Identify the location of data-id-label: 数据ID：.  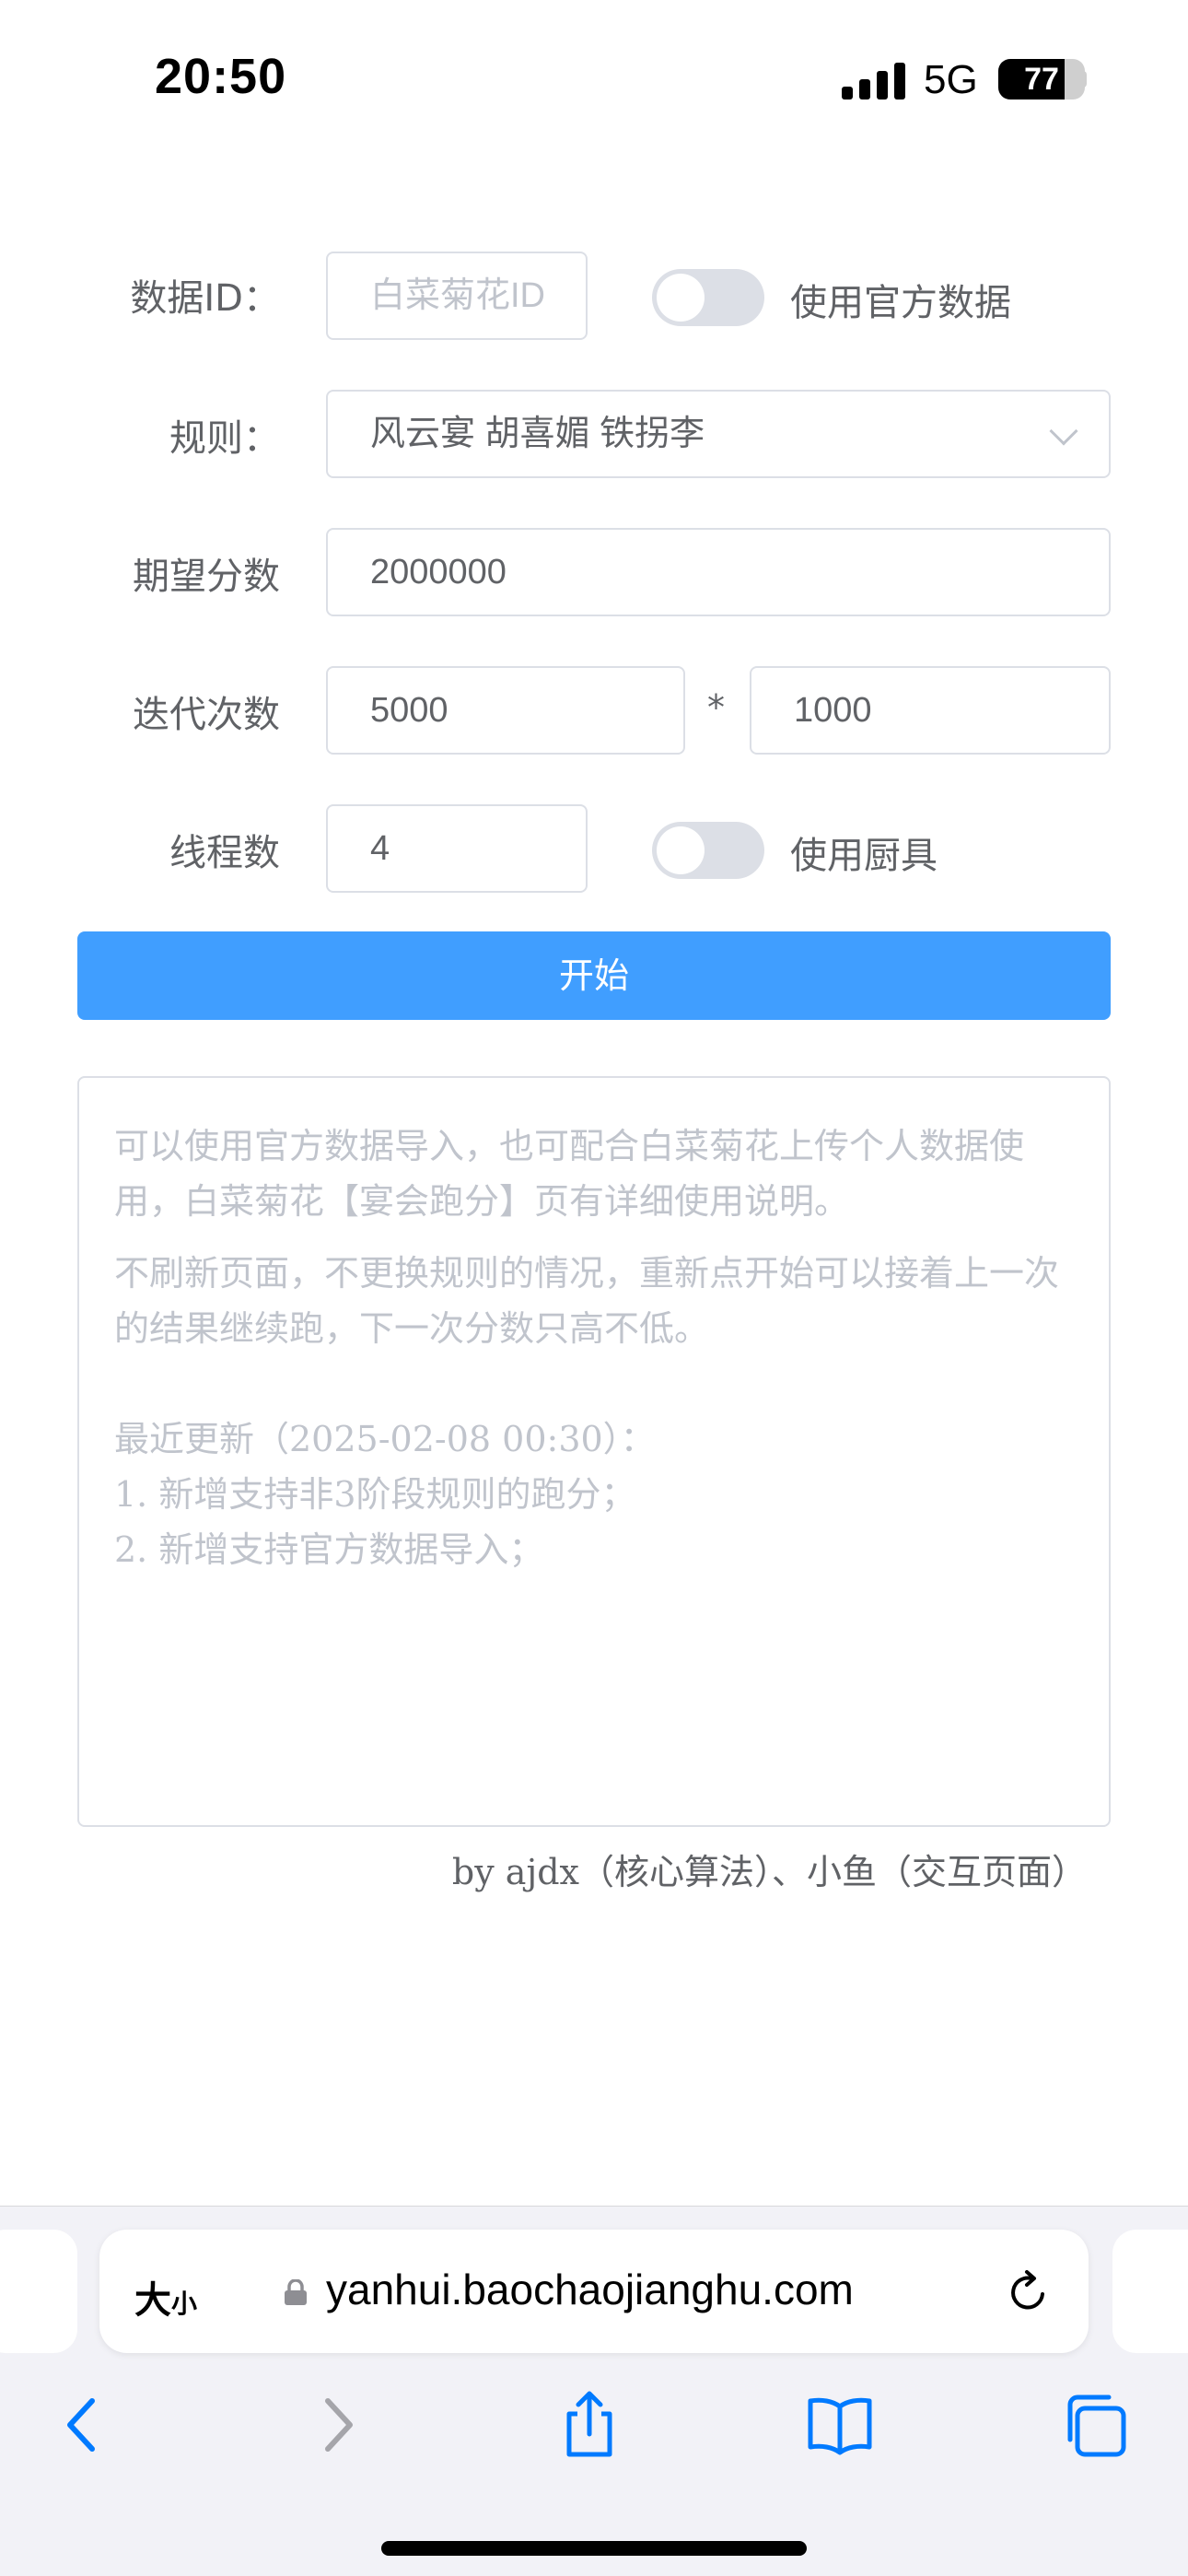
(205, 299).